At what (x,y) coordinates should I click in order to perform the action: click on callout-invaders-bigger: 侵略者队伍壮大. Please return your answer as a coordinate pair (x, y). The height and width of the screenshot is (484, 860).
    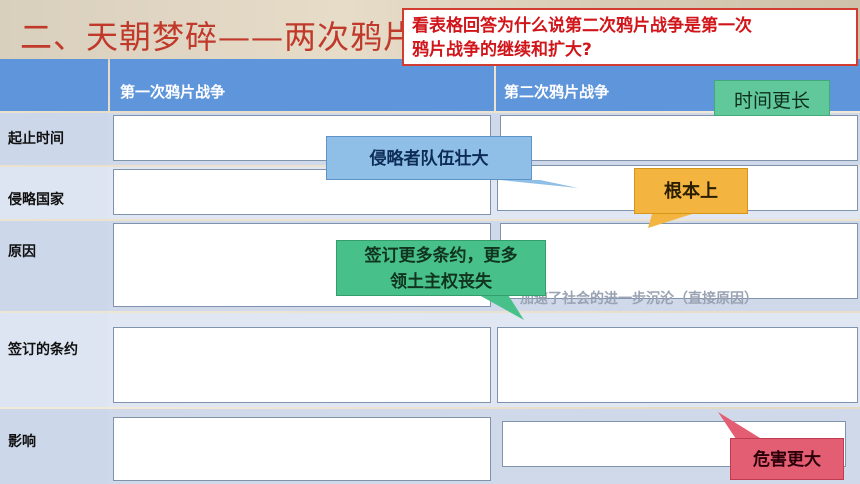
    Looking at the image, I should click on (429, 158).